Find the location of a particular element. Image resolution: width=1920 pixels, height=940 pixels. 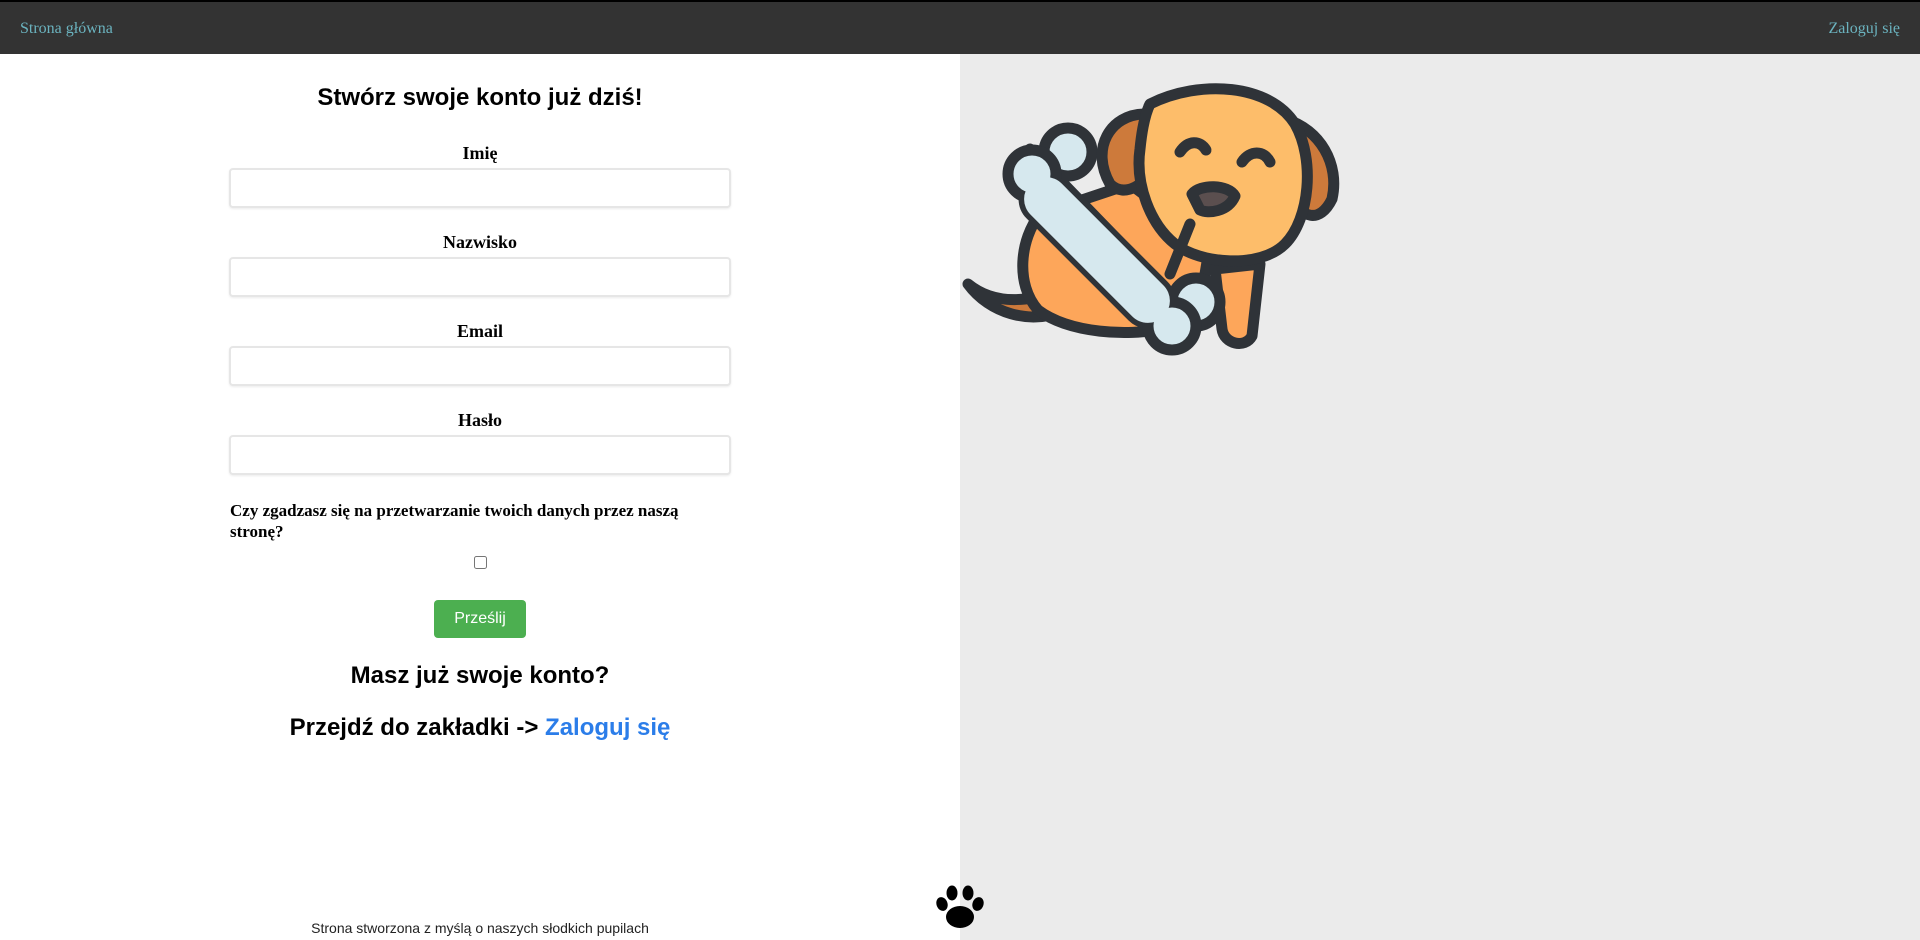

first-name-label: Imię is located at coordinates (480, 153).